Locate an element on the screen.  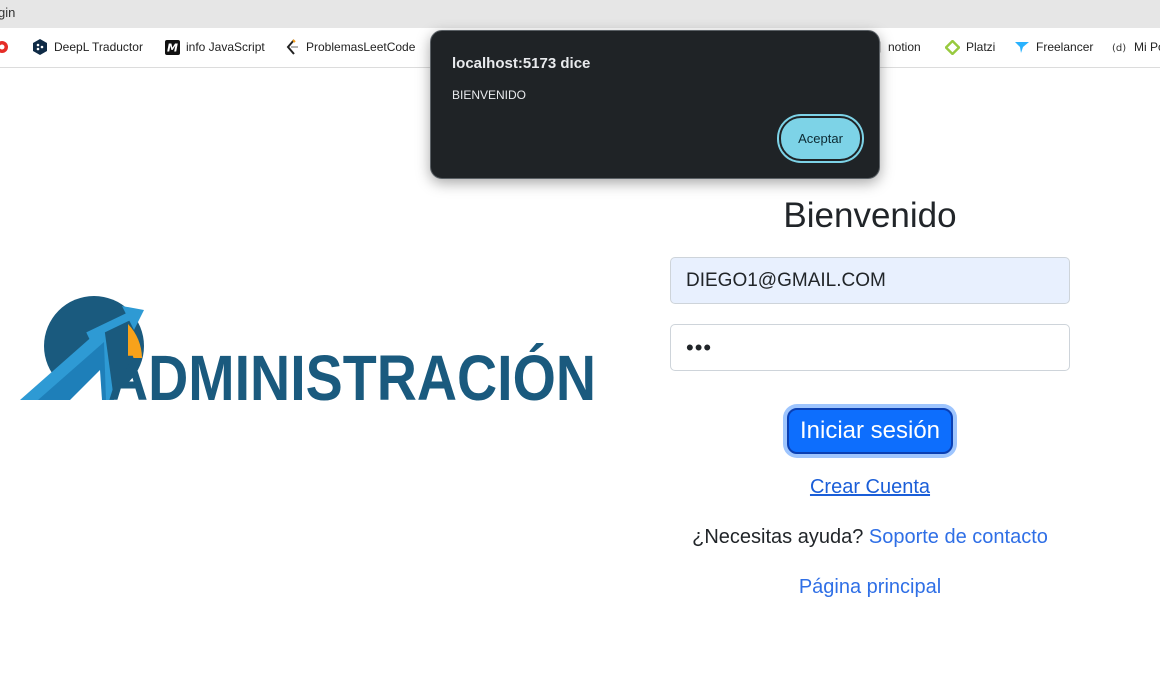
svg-text: (d) is located at coordinates (1119, 48).